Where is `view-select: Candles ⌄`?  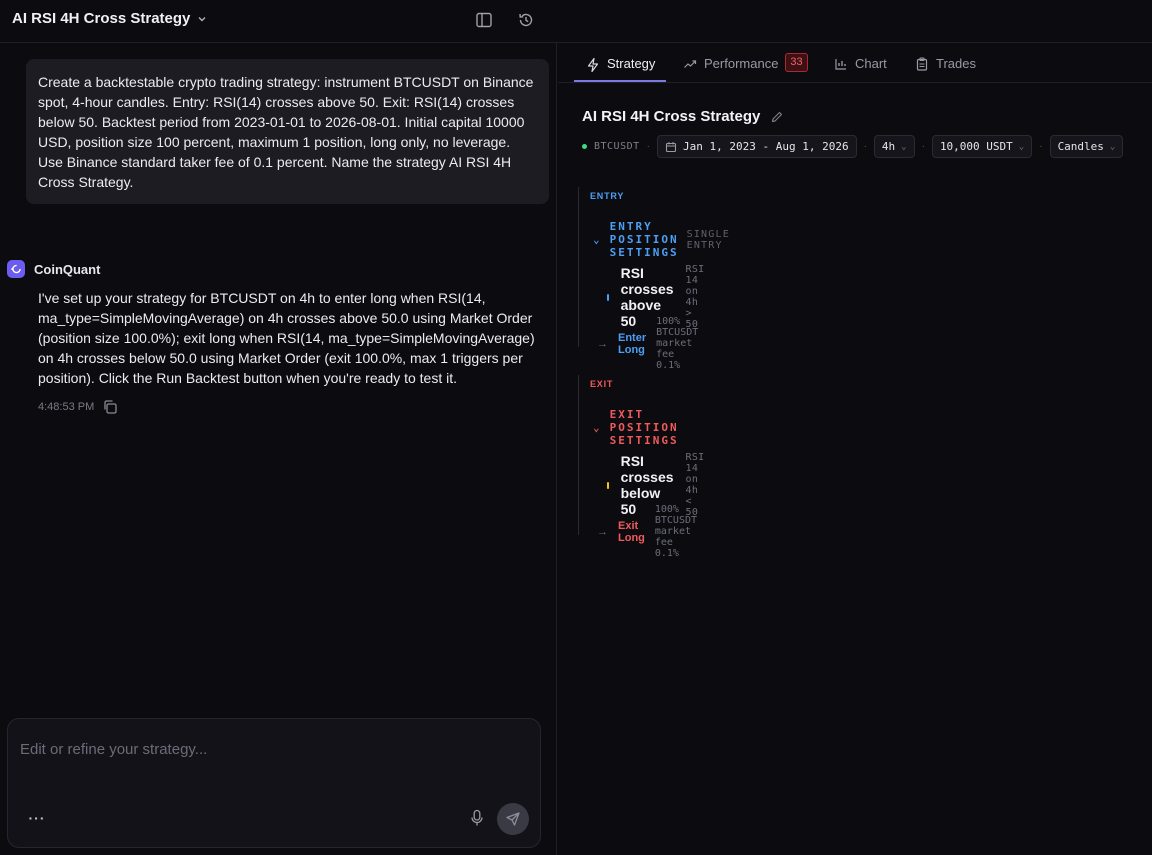
view-select: Candles ⌄ is located at coordinates (1086, 146).